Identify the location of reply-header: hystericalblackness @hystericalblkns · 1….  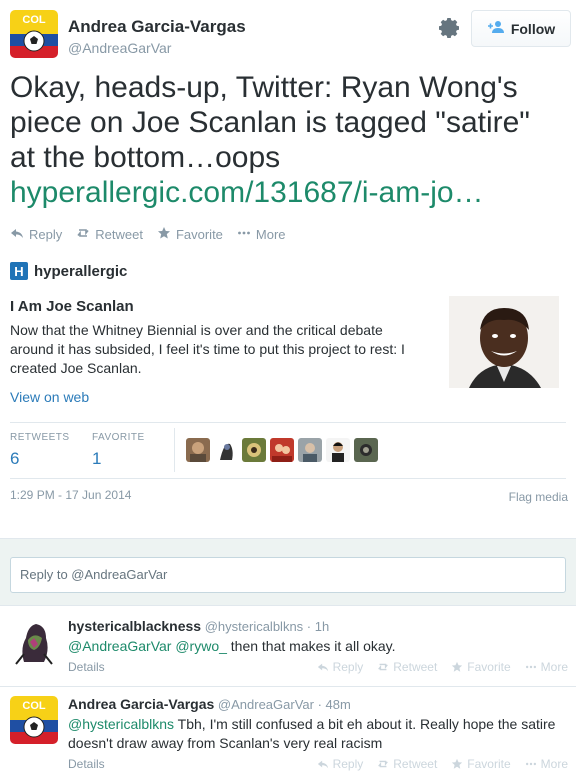
(198, 626).